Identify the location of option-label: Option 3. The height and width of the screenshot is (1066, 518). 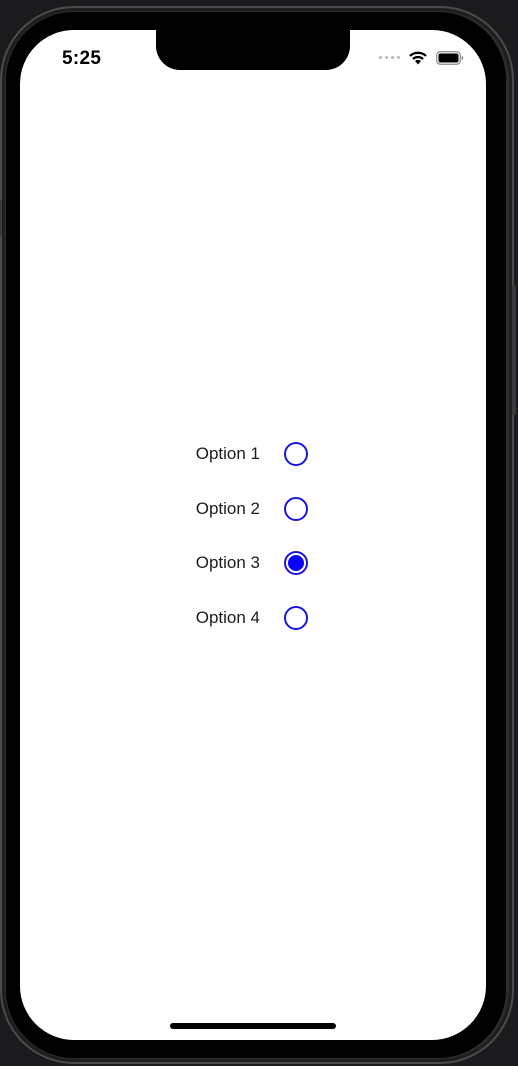
(227, 562).